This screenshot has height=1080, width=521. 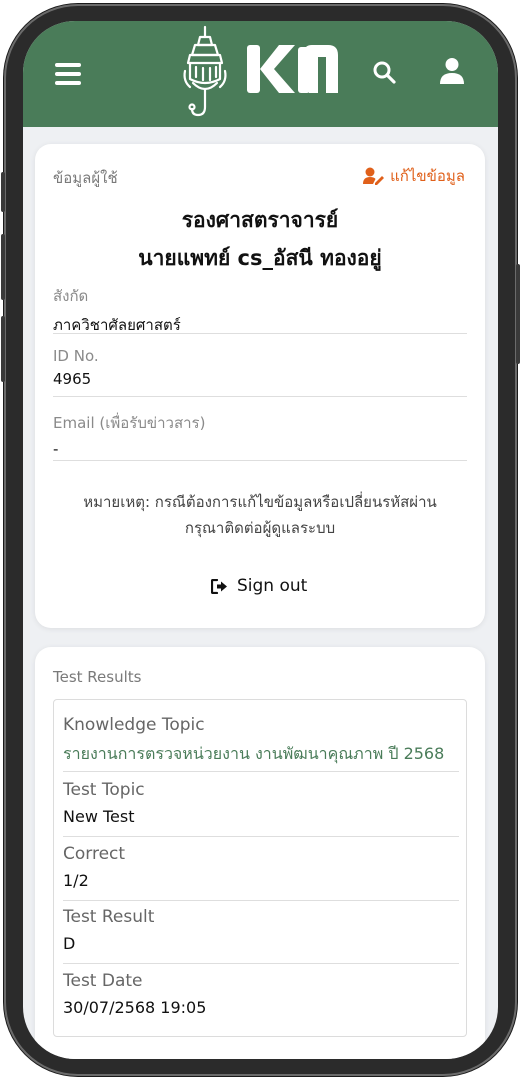 I want to click on edit-profile-link: แก้ไขข้อมูล, so click(x=414, y=176).